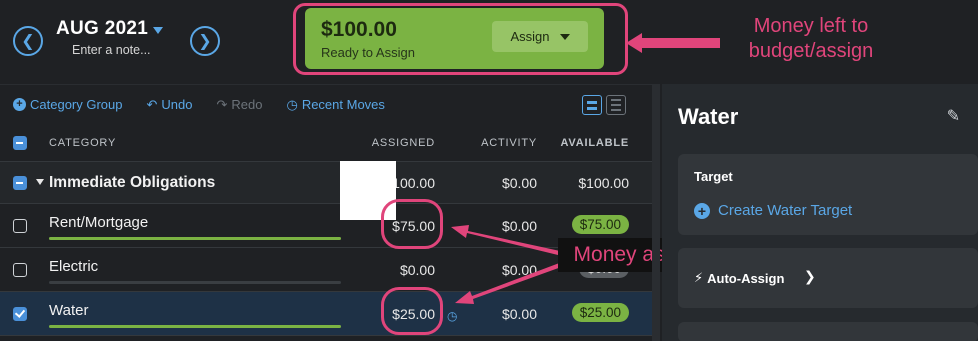 This screenshot has width=978, height=341. I want to click on pencil-icon: ✎, so click(953, 116).